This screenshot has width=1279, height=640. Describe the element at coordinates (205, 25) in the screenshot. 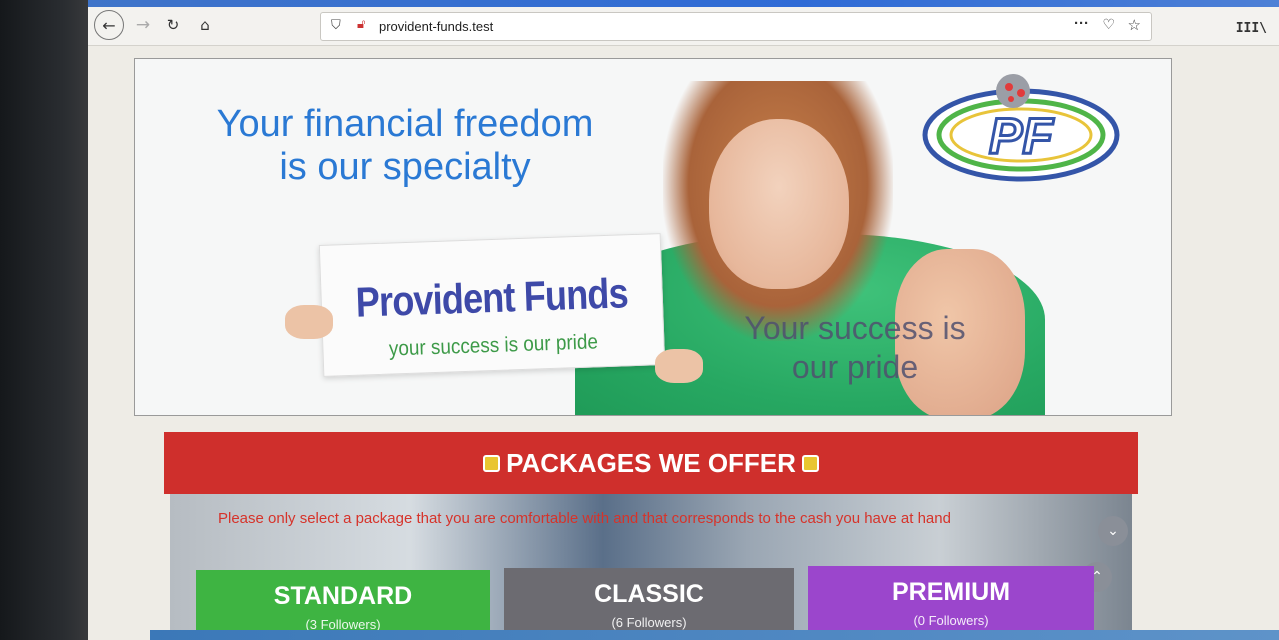

I see `home-icon: ⌂` at that location.